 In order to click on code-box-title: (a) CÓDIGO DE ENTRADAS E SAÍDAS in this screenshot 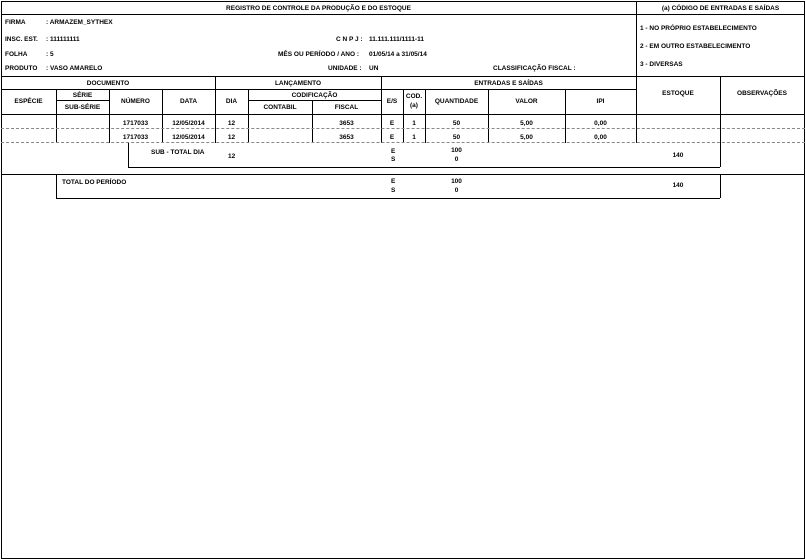, I will do `click(720, 8)`.